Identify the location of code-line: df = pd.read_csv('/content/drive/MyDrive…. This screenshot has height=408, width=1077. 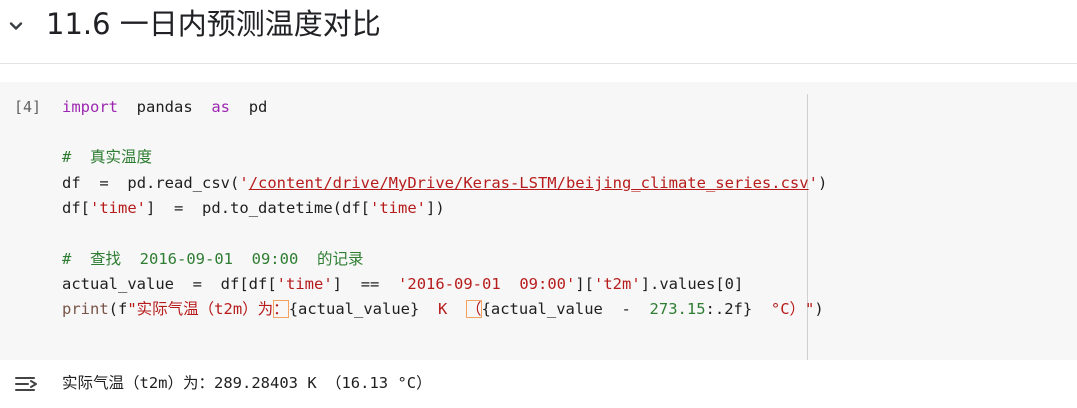
(444, 183).